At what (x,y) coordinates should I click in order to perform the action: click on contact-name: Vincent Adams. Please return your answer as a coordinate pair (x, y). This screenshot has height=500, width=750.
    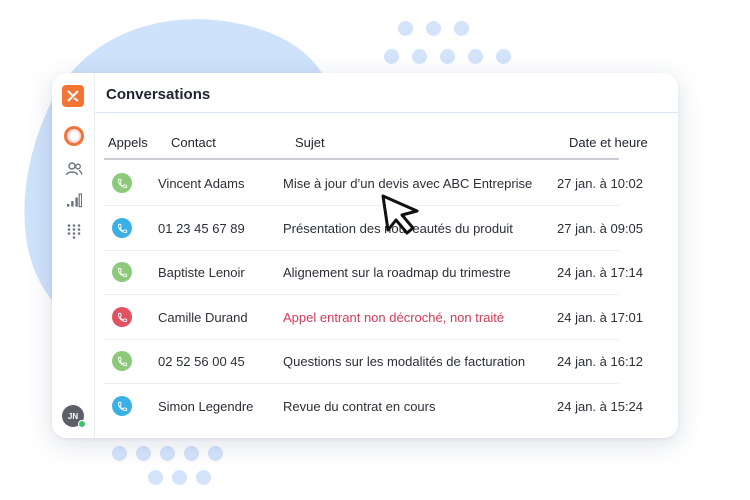
    Looking at the image, I should click on (201, 183).